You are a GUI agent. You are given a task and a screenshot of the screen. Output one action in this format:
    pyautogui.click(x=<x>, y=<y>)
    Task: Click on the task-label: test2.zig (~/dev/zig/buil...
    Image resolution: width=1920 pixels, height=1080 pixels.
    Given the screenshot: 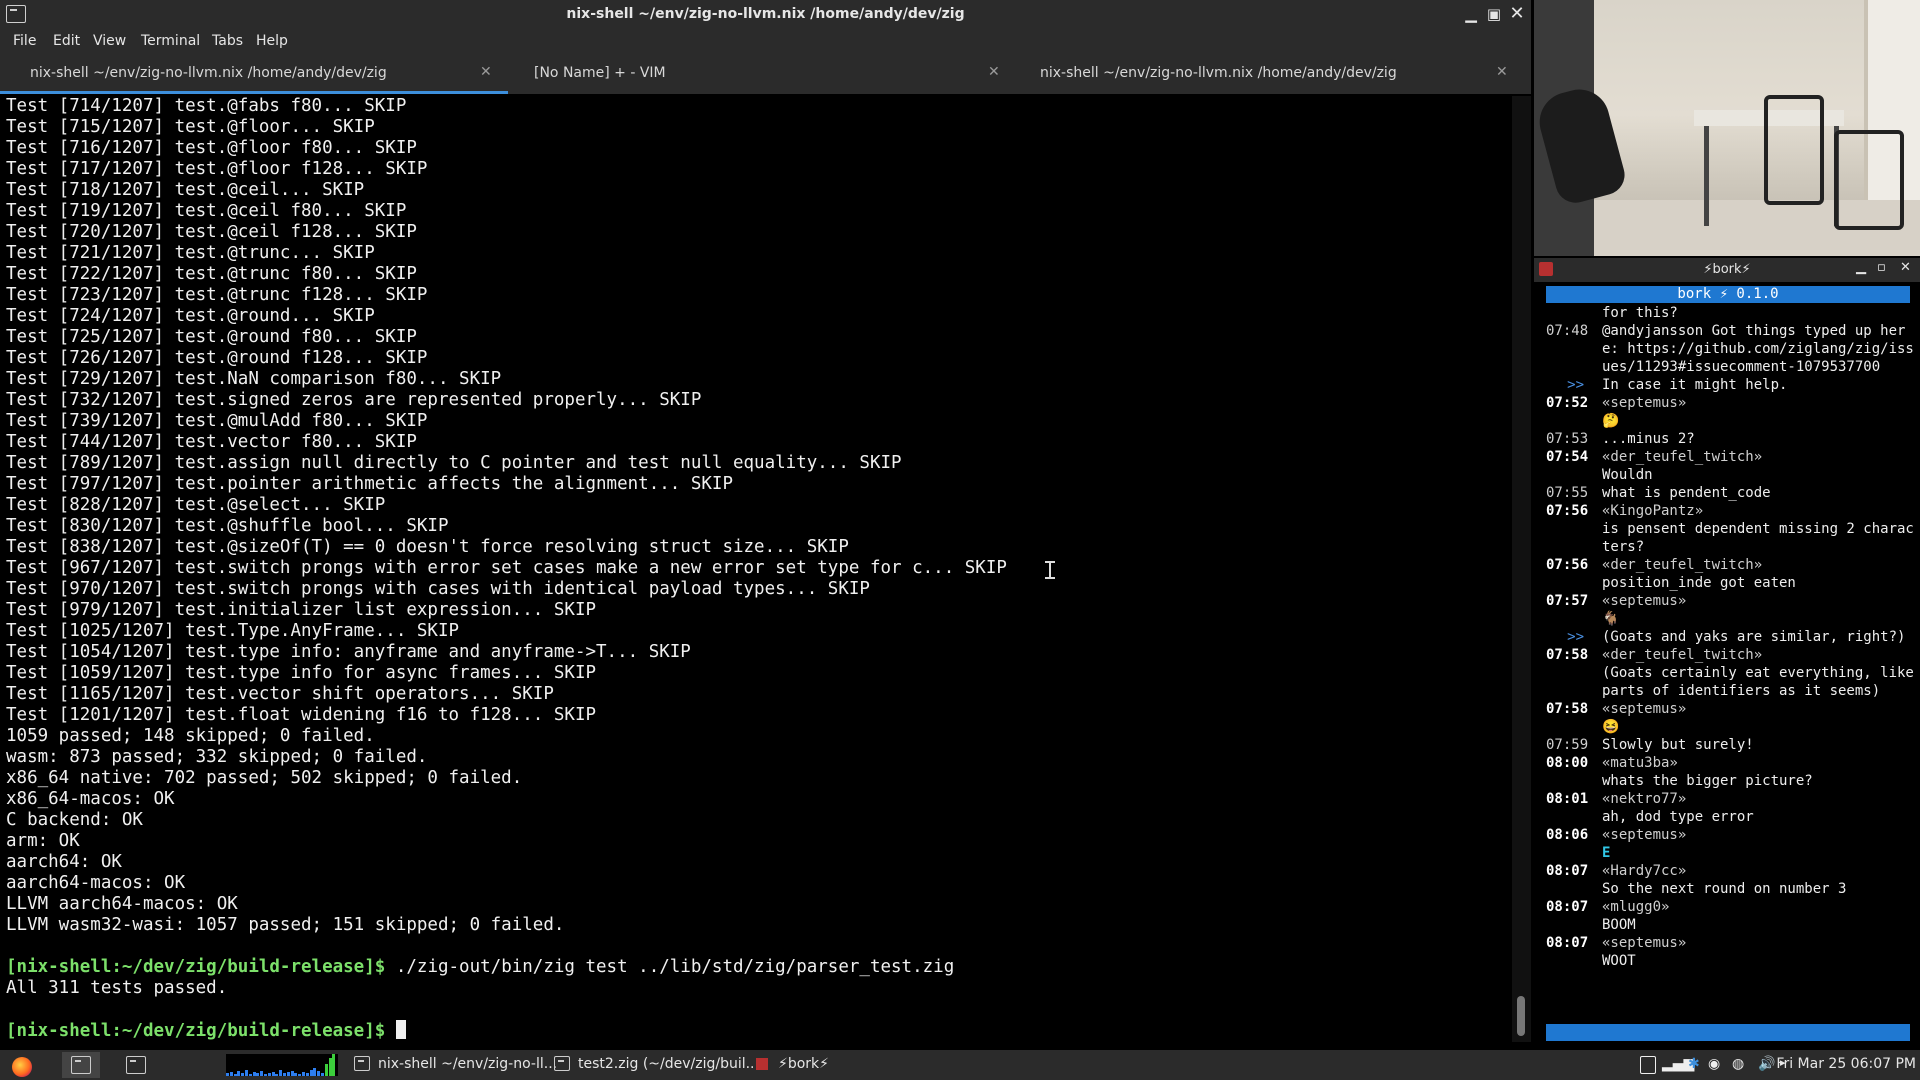 What is the action you would take?
    pyautogui.click(x=668, y=1064)
    